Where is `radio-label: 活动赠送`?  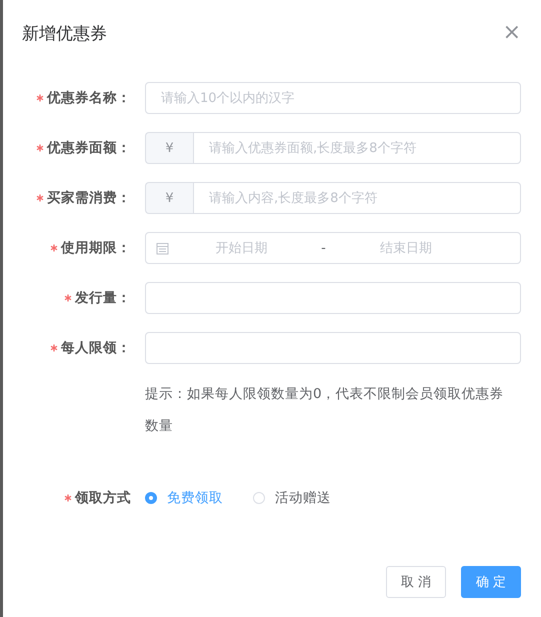 radio-label: 活动赠送 is located at coordinates (303, 498).